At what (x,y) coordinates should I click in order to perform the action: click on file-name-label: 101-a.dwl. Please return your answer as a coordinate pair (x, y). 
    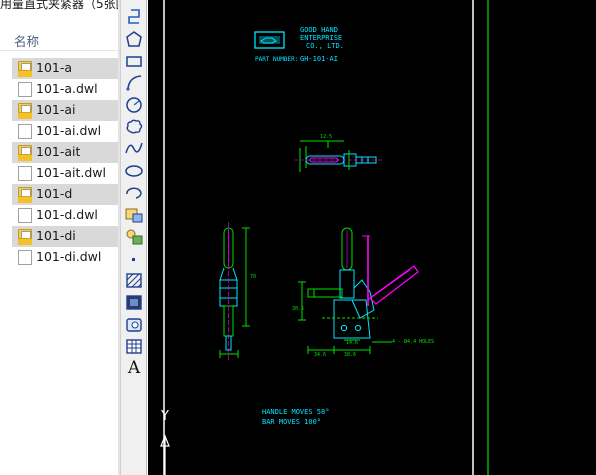
    Looking at the image, I should click on (67, 88).